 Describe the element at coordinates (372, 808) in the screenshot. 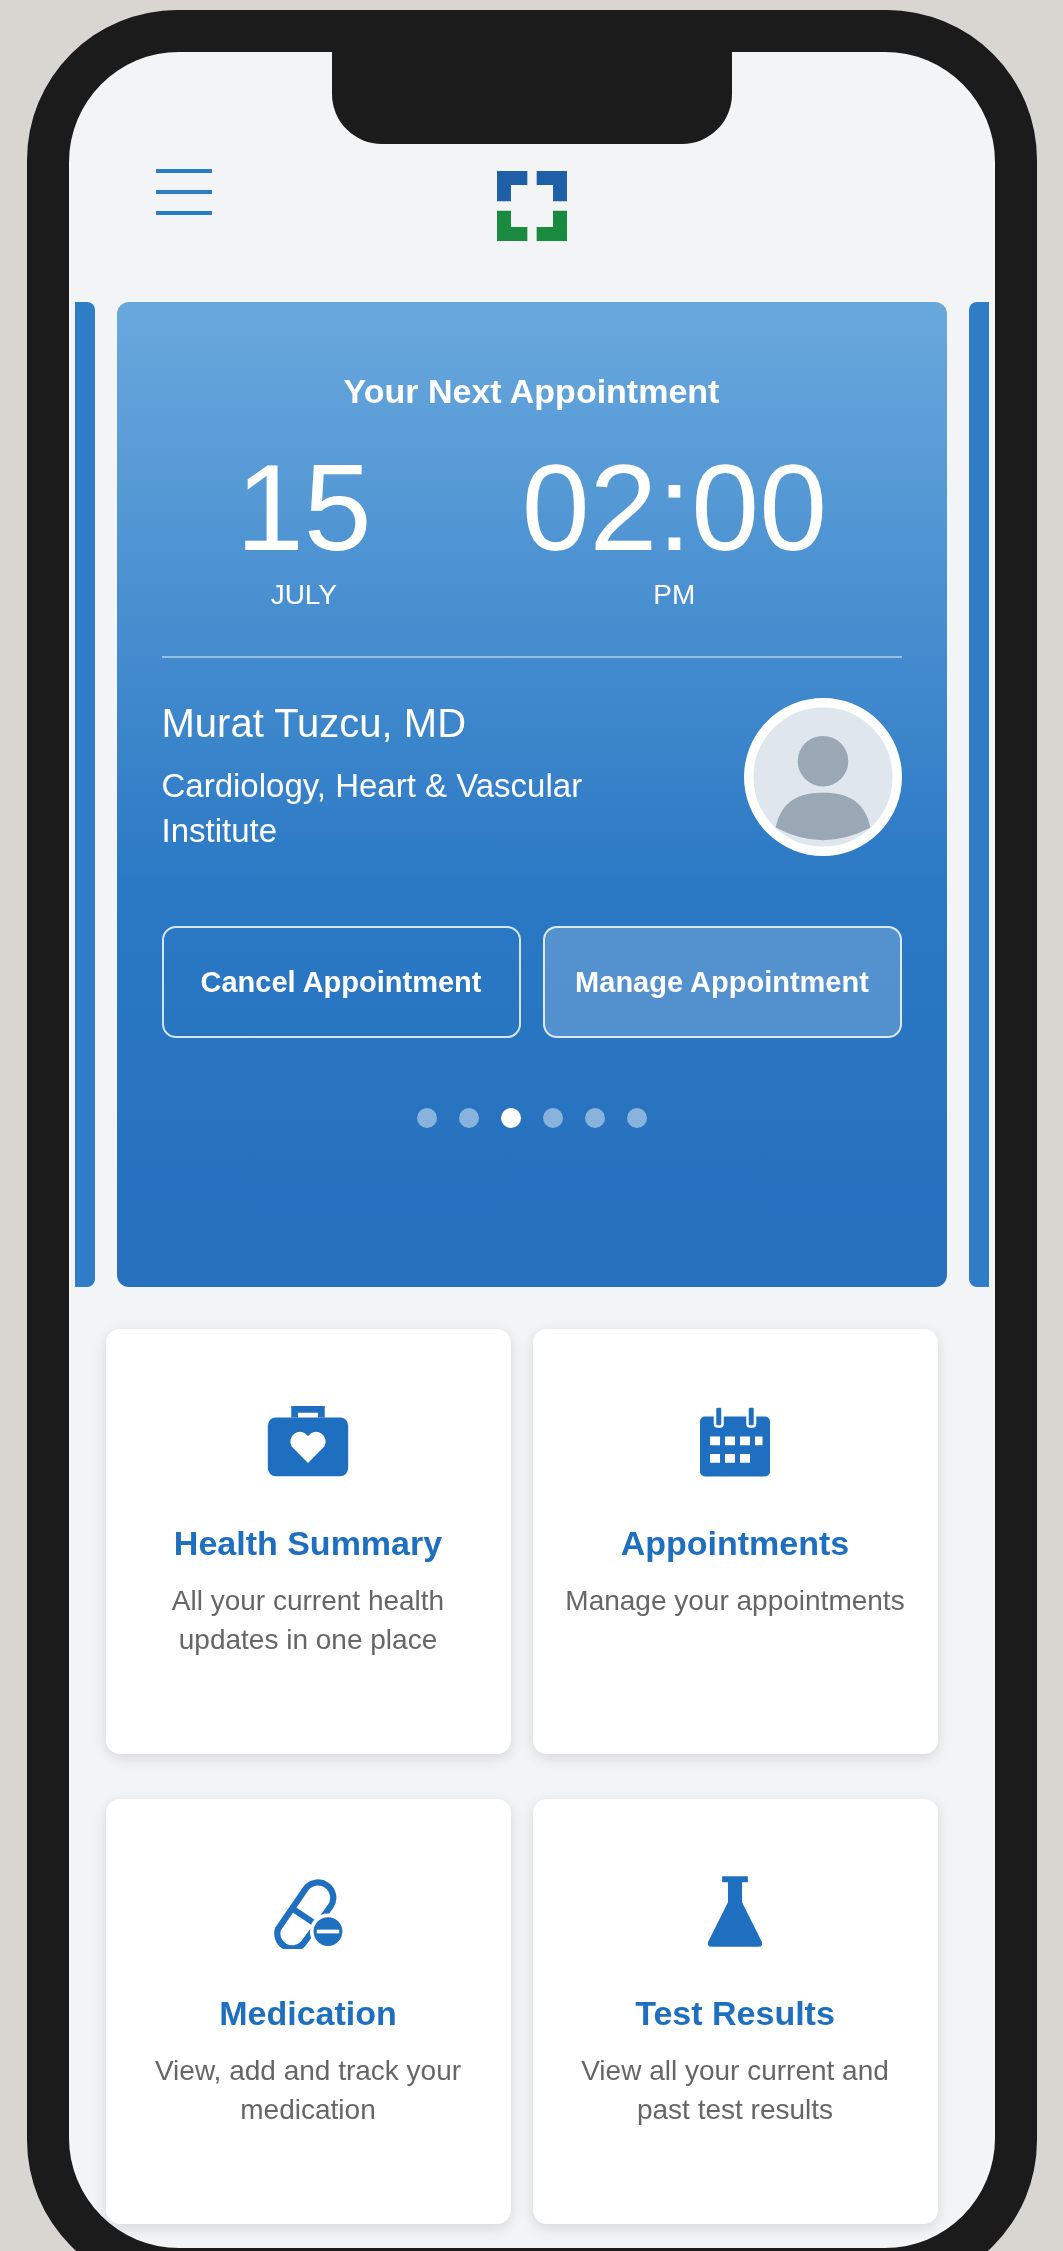

I see `doctor-specialty: Cardiology, Heart & Vascular Institute` at that location.